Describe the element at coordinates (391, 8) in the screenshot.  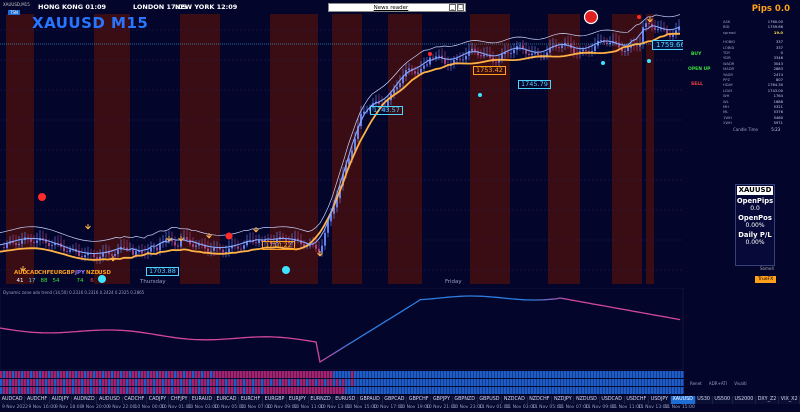
I see `news-reader-label: News reader` at that location.